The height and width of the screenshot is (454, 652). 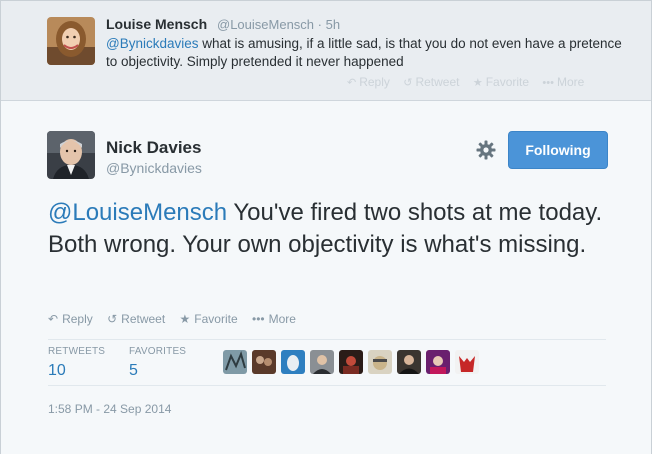 I want to click on favorites-label: FAVORITES, so click(x=158, y=351).